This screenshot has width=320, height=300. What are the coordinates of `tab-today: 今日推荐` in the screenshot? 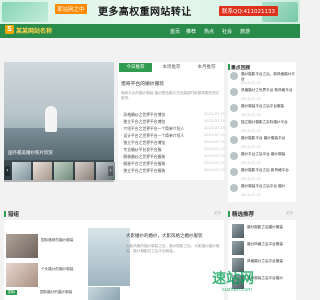 It's located at (135, 67).